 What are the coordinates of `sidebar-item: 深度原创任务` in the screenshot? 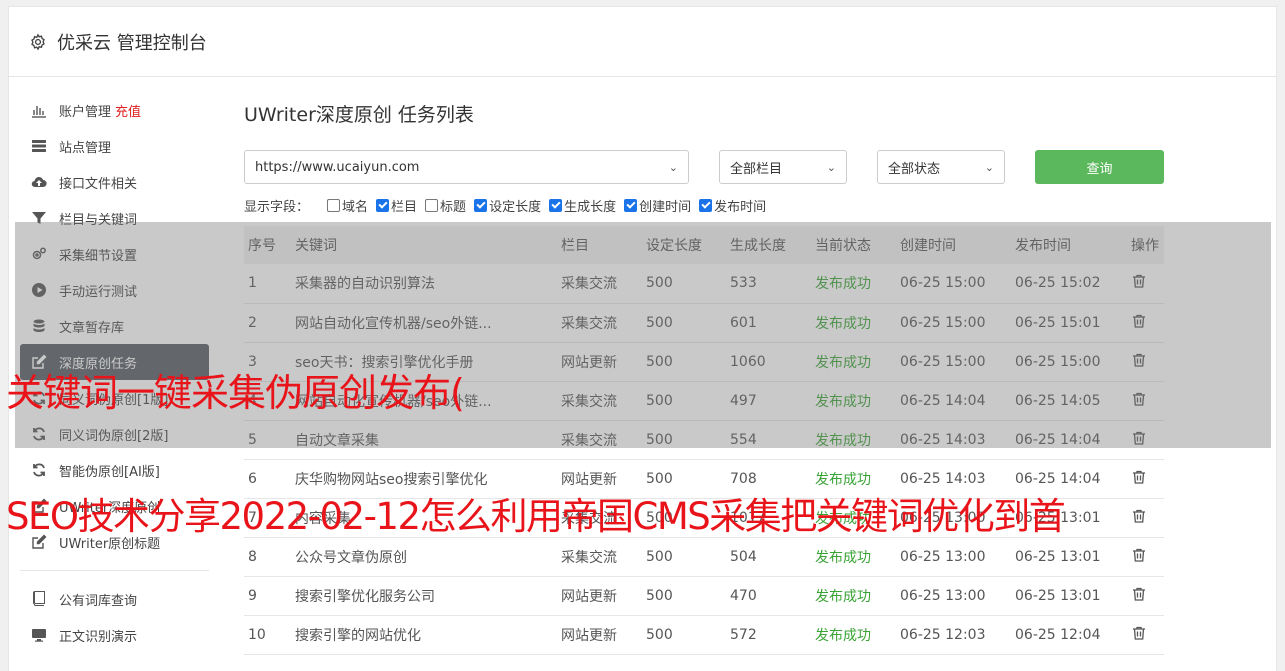 It's located at (114, 362).